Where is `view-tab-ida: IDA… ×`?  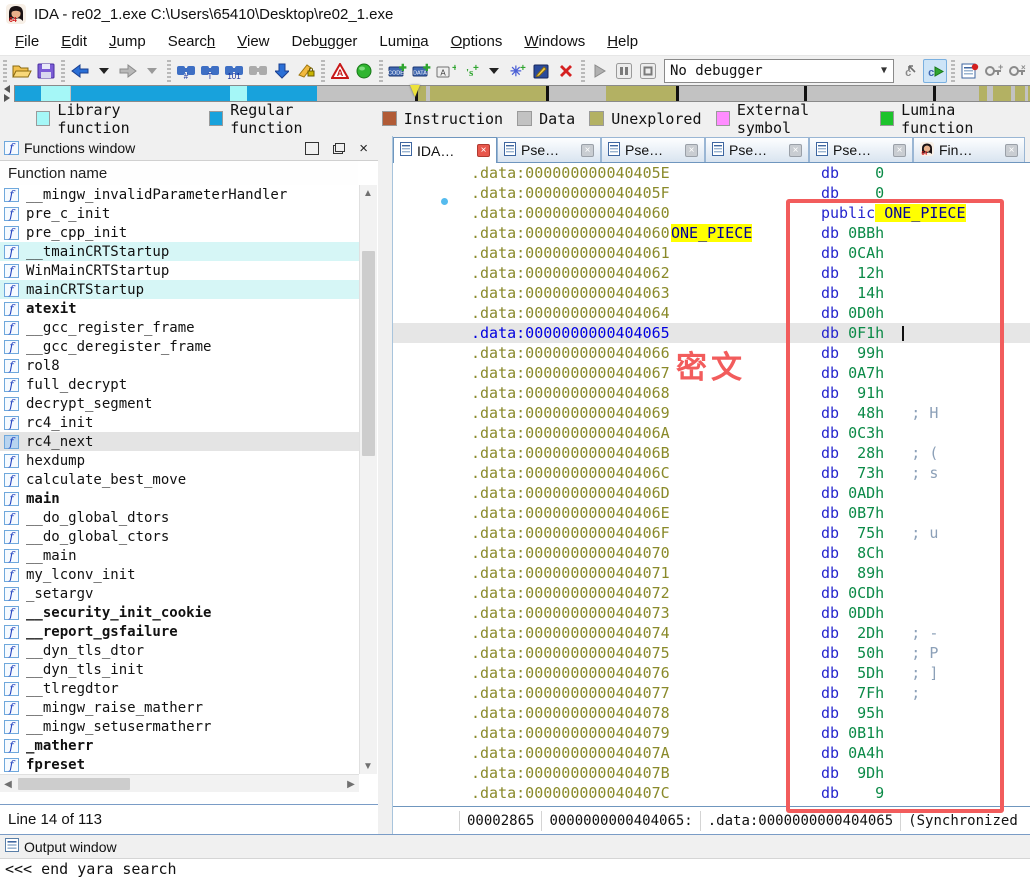 view-tab-ida: IDA… × is located at coordinates (445, 150).